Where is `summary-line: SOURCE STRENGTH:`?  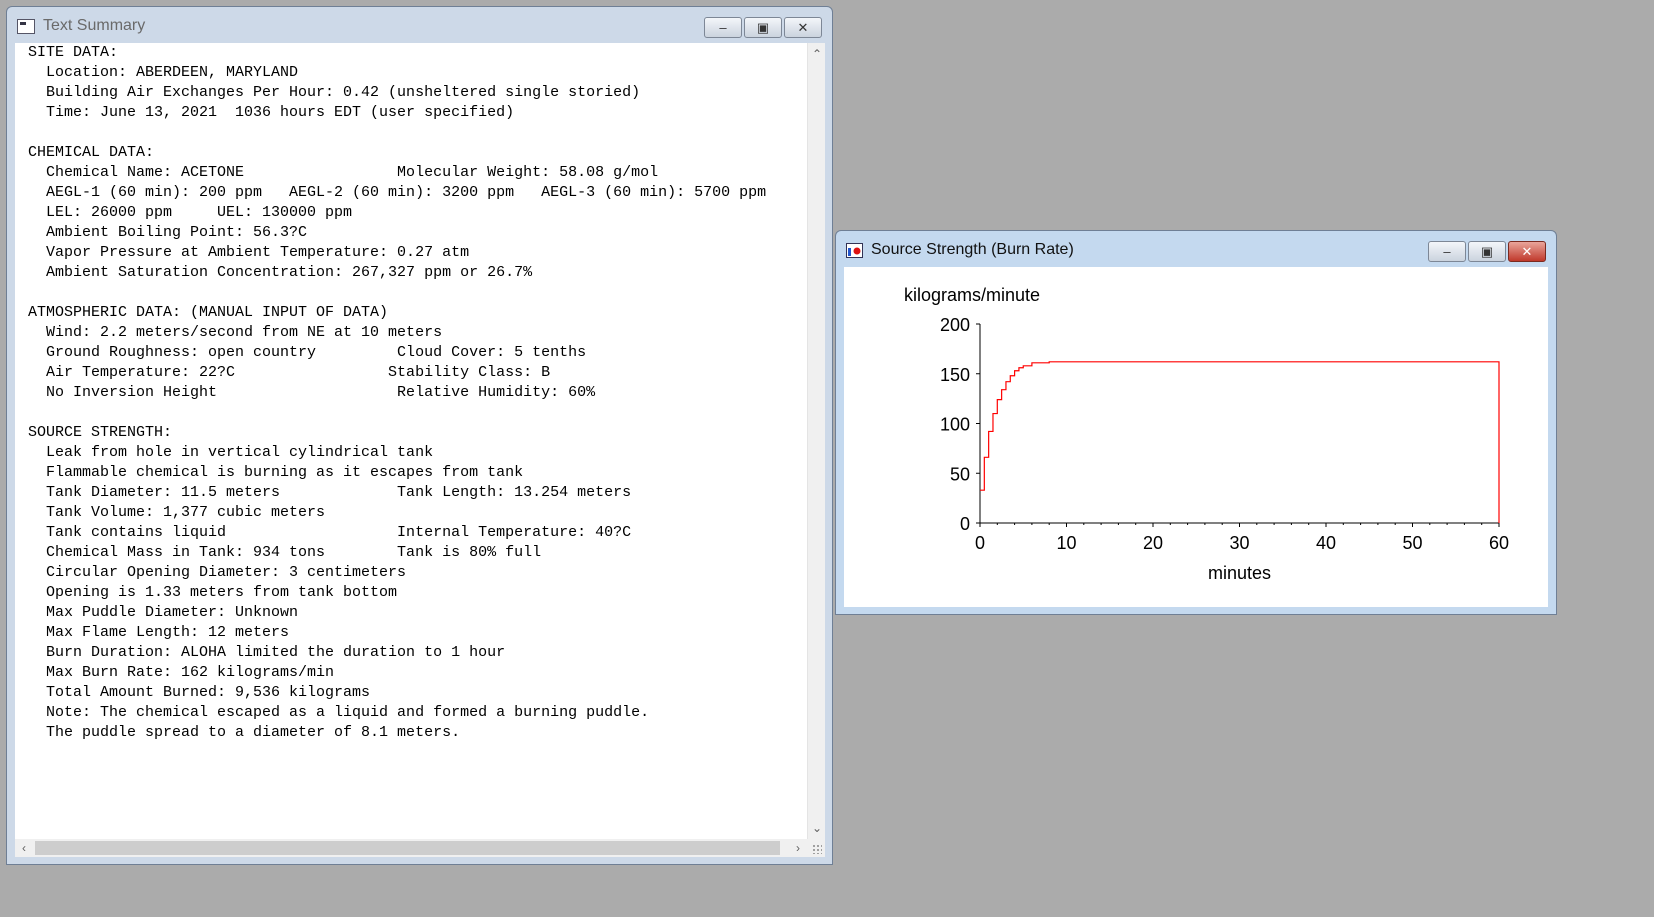 summary-line: SOURCE STRENGTH: is located at coordinates (100, 432).